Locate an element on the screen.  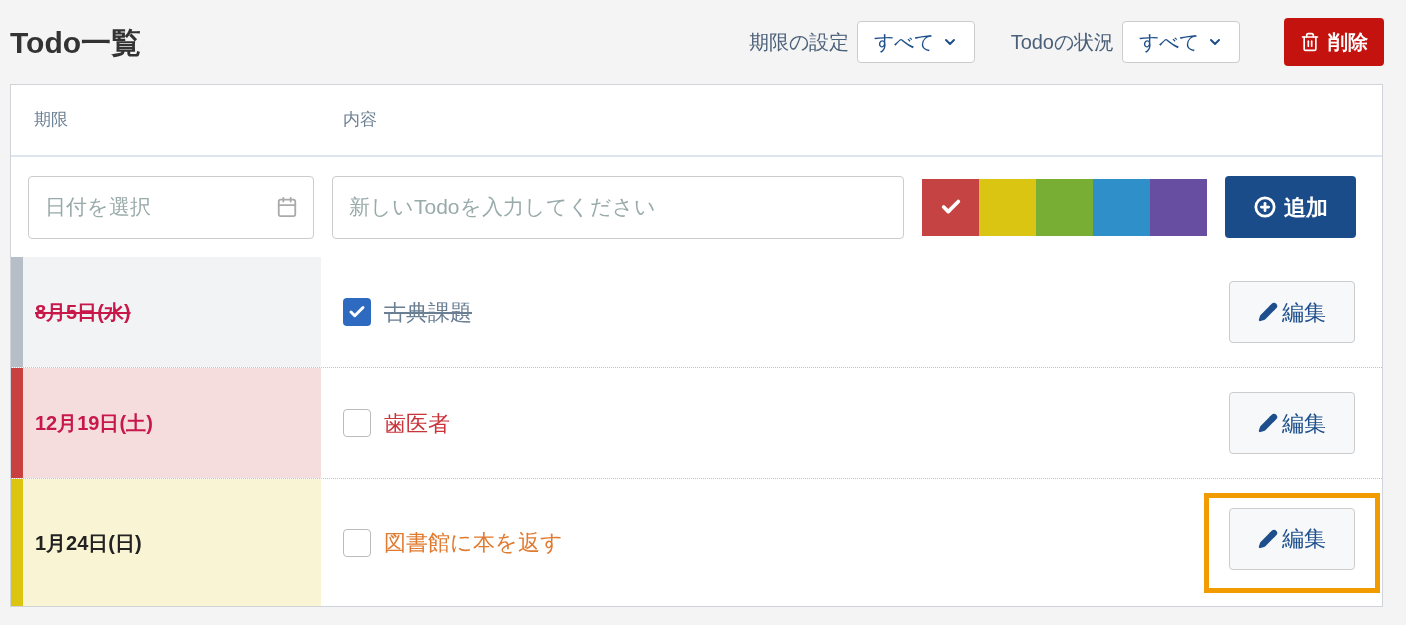
calendar-icon is located at coordinates (287, 206).